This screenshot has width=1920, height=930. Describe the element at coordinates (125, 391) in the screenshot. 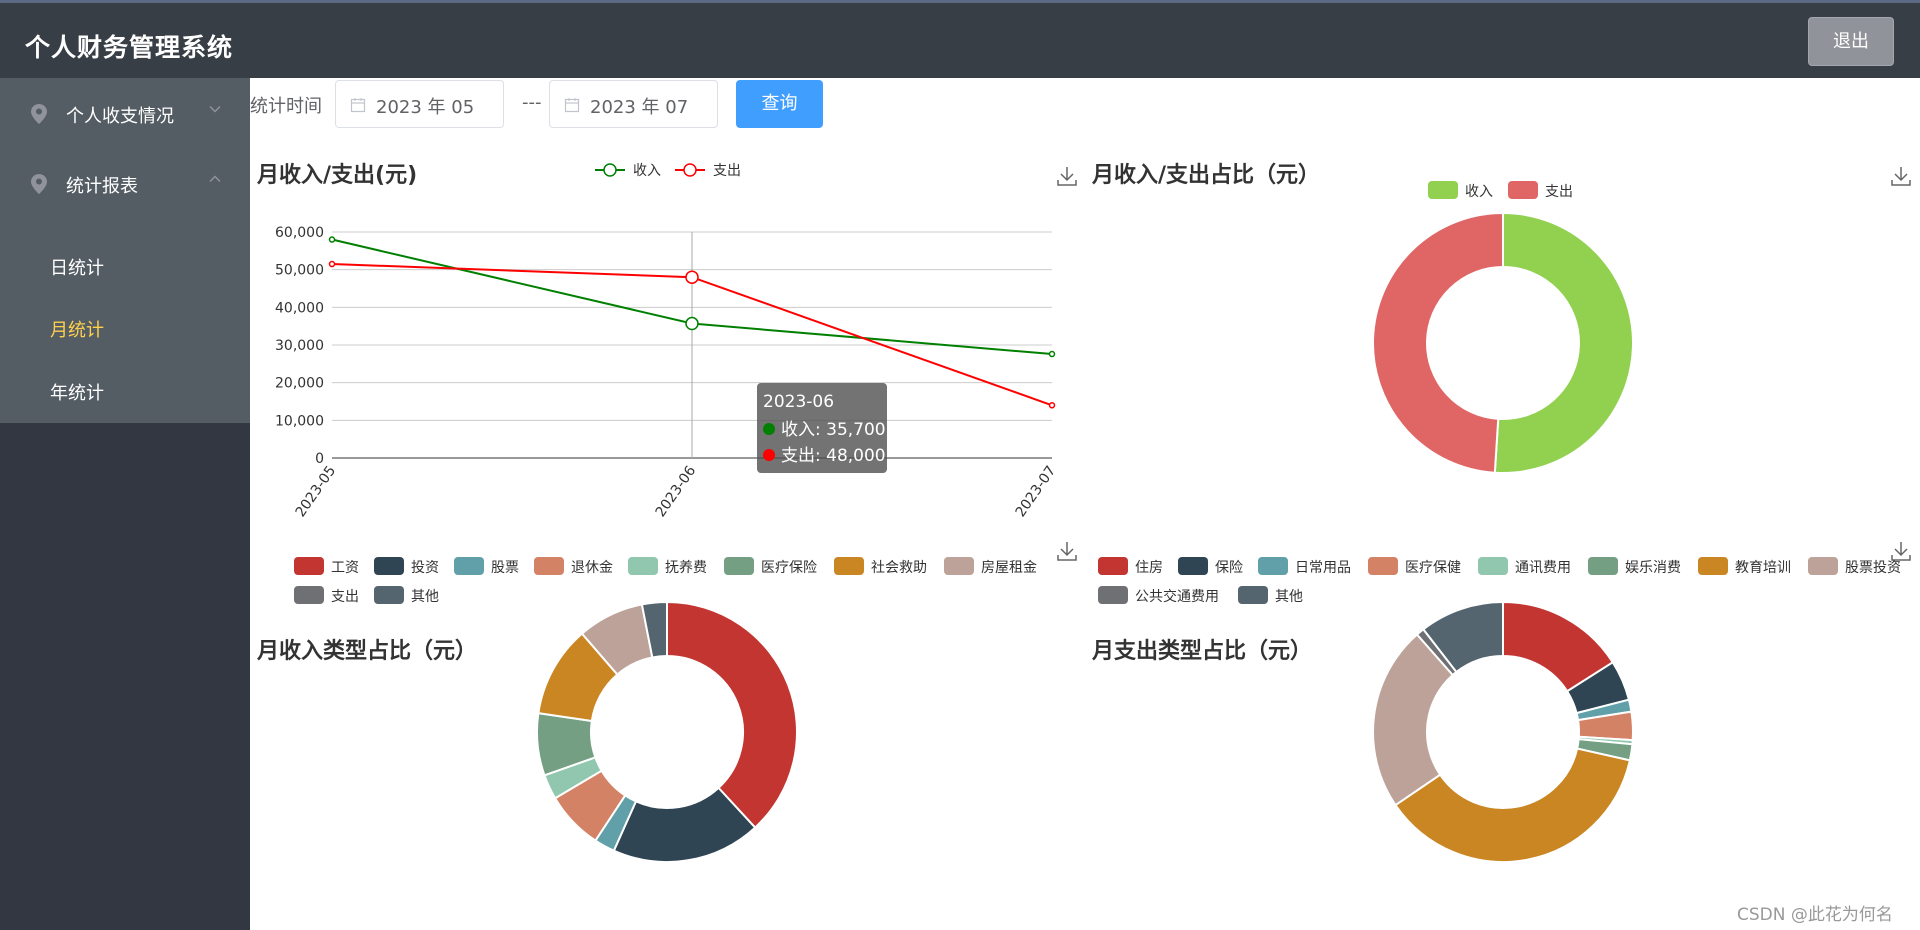

I see `submenu-yearly: 年统计` at that location.